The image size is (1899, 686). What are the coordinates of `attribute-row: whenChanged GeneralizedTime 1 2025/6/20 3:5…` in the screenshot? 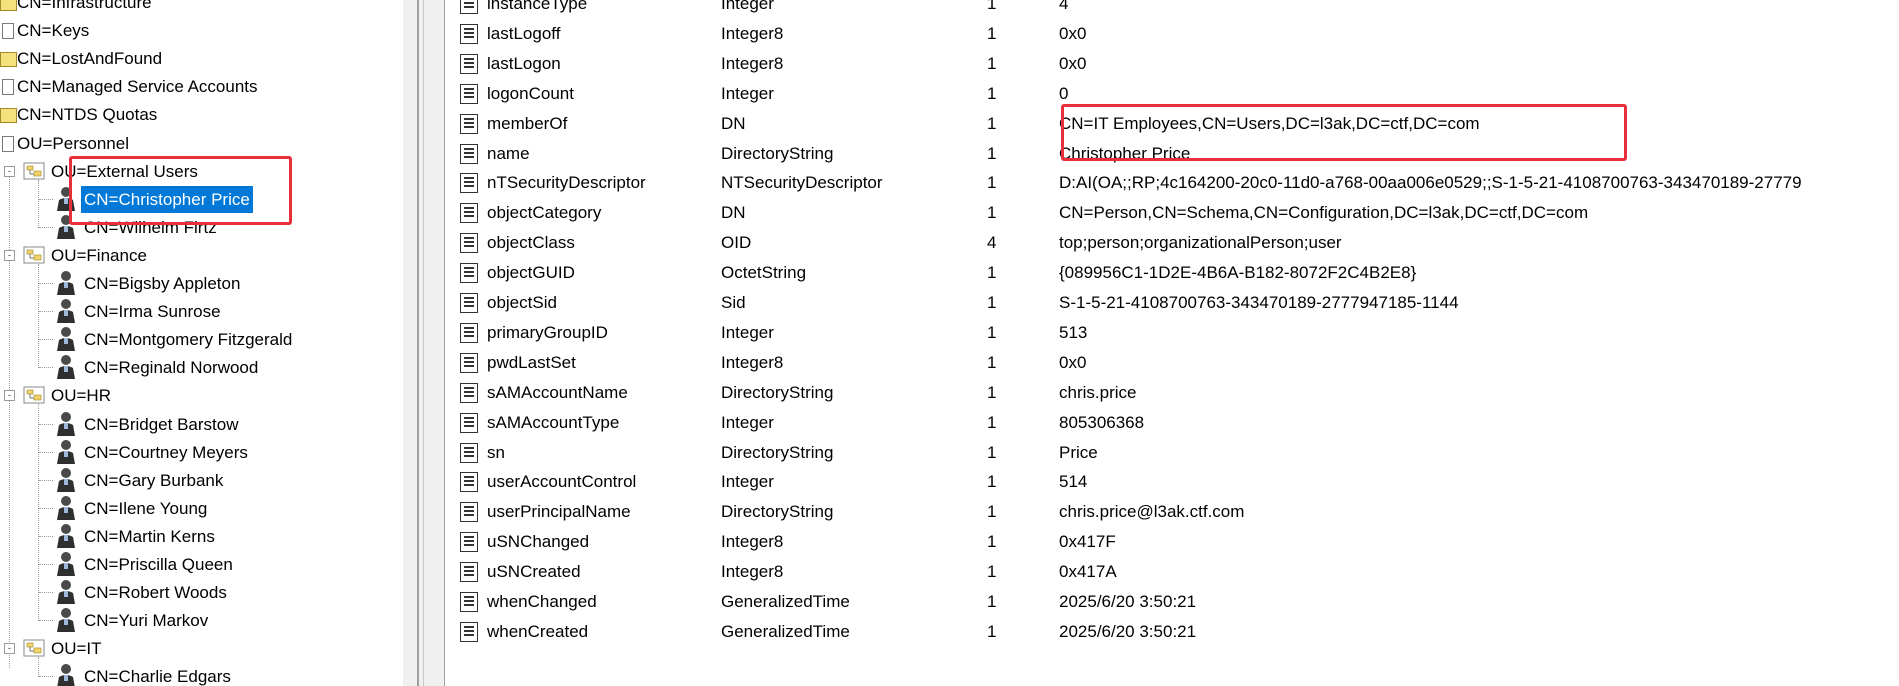 It's located at (1172, 602).